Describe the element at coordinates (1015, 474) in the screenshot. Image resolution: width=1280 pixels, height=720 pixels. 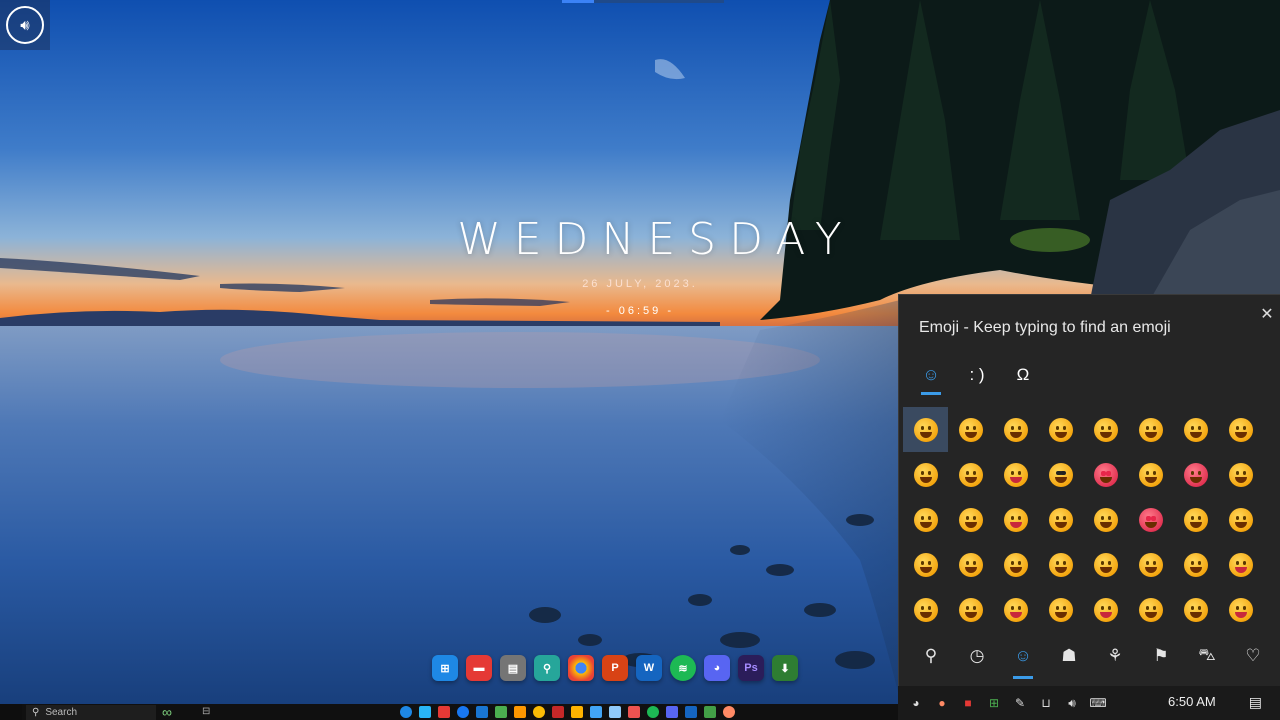
I see `emoji-yum-face` at that location.